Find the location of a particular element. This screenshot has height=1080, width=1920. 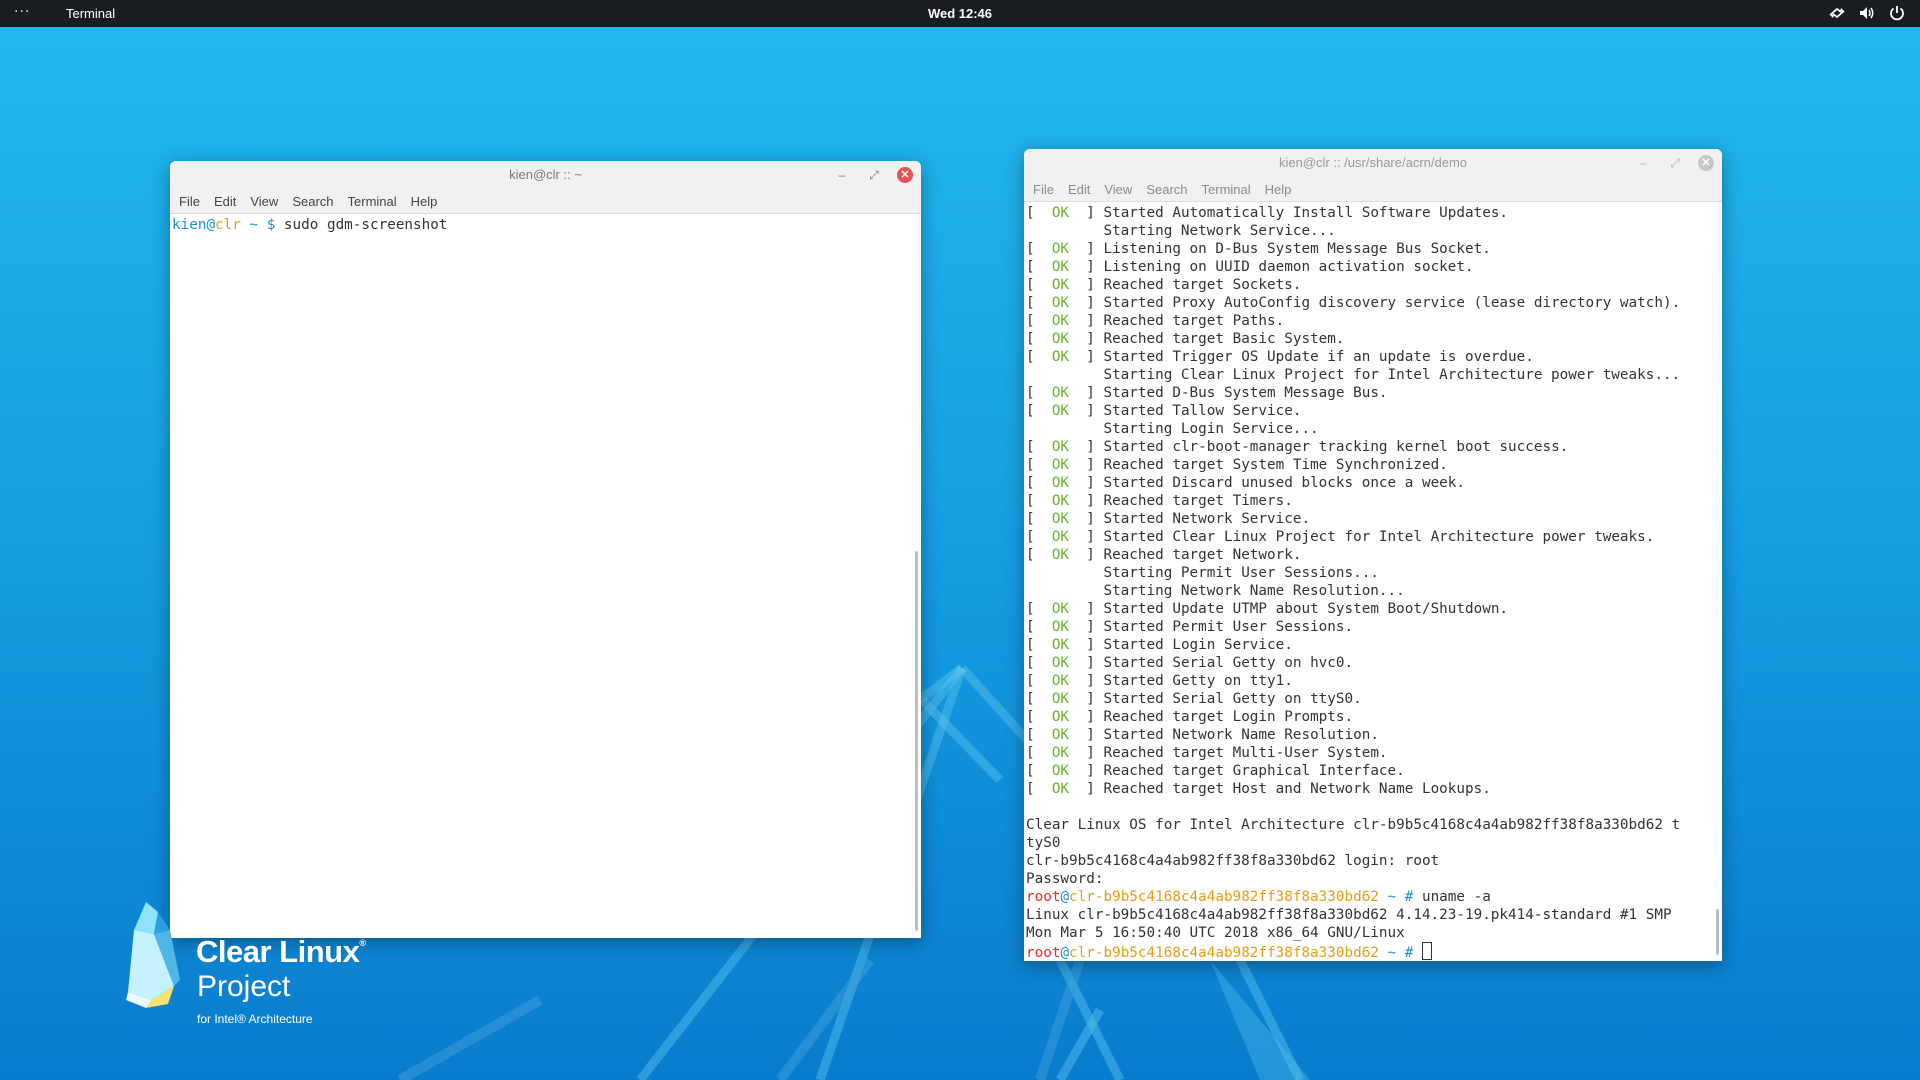

logo-subtitle: Project is located at coordinates (244, 986).